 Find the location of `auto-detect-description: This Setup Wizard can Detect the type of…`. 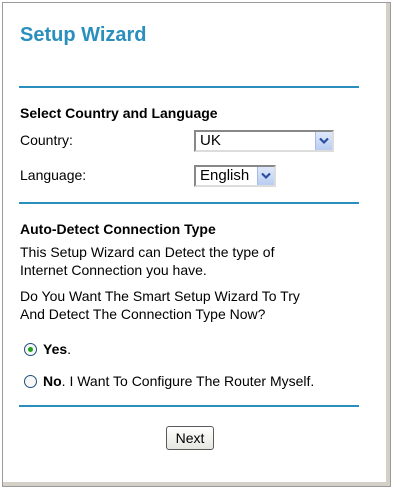

auto-detect-description: This Setup Wizard can Detect the type of… is located at coordinates (147, 261).